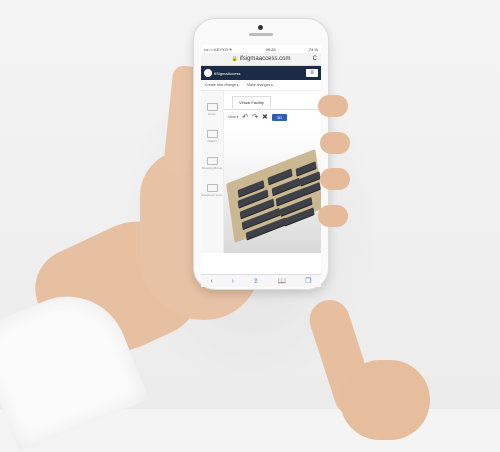 The width and height of the screenshot is (500, 452). I want to click on battery-label: 74 %, so click(313, 49).